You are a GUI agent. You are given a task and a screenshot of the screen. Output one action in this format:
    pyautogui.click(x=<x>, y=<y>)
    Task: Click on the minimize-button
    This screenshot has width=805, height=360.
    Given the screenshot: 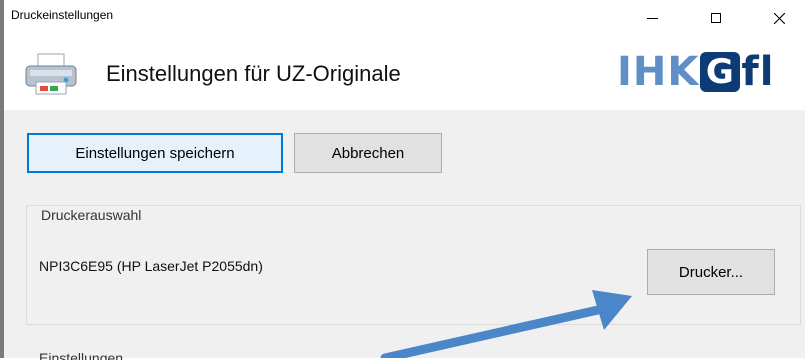 What is the action you would take?
    pyautogui.click(x=652, y=18)
    